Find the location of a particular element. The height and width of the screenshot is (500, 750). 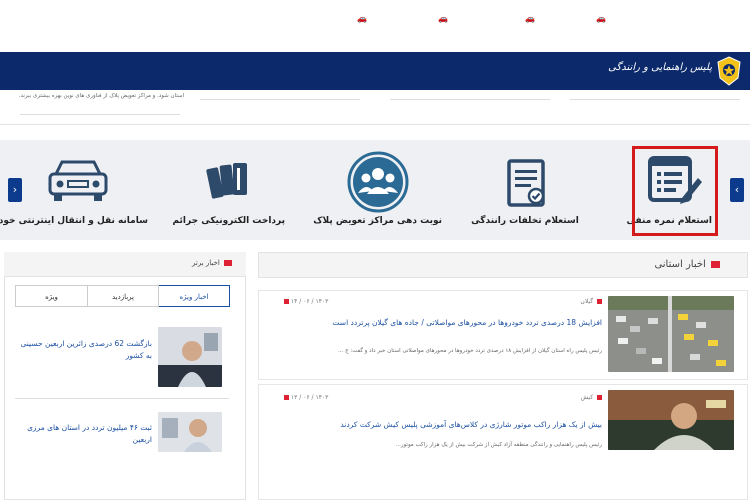

nav-item-public-oversight: نظارت همگانی is located at coordinates (205, 19).